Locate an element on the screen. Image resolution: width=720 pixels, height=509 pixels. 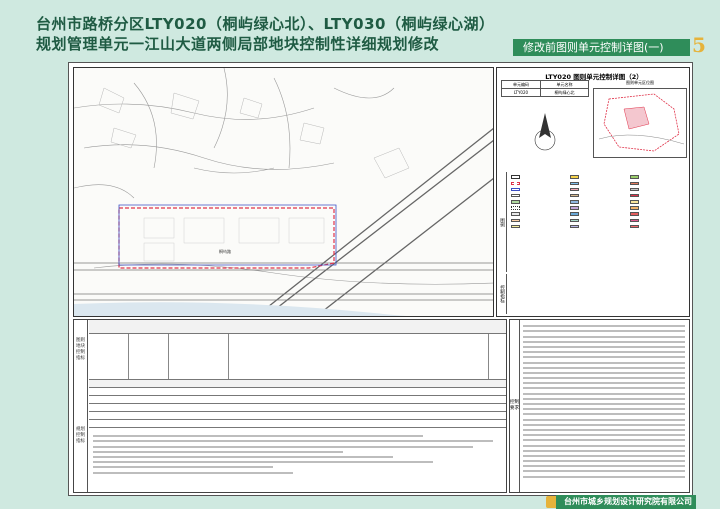
table-cell: 单元名称 is located at coordinates (564, 84).